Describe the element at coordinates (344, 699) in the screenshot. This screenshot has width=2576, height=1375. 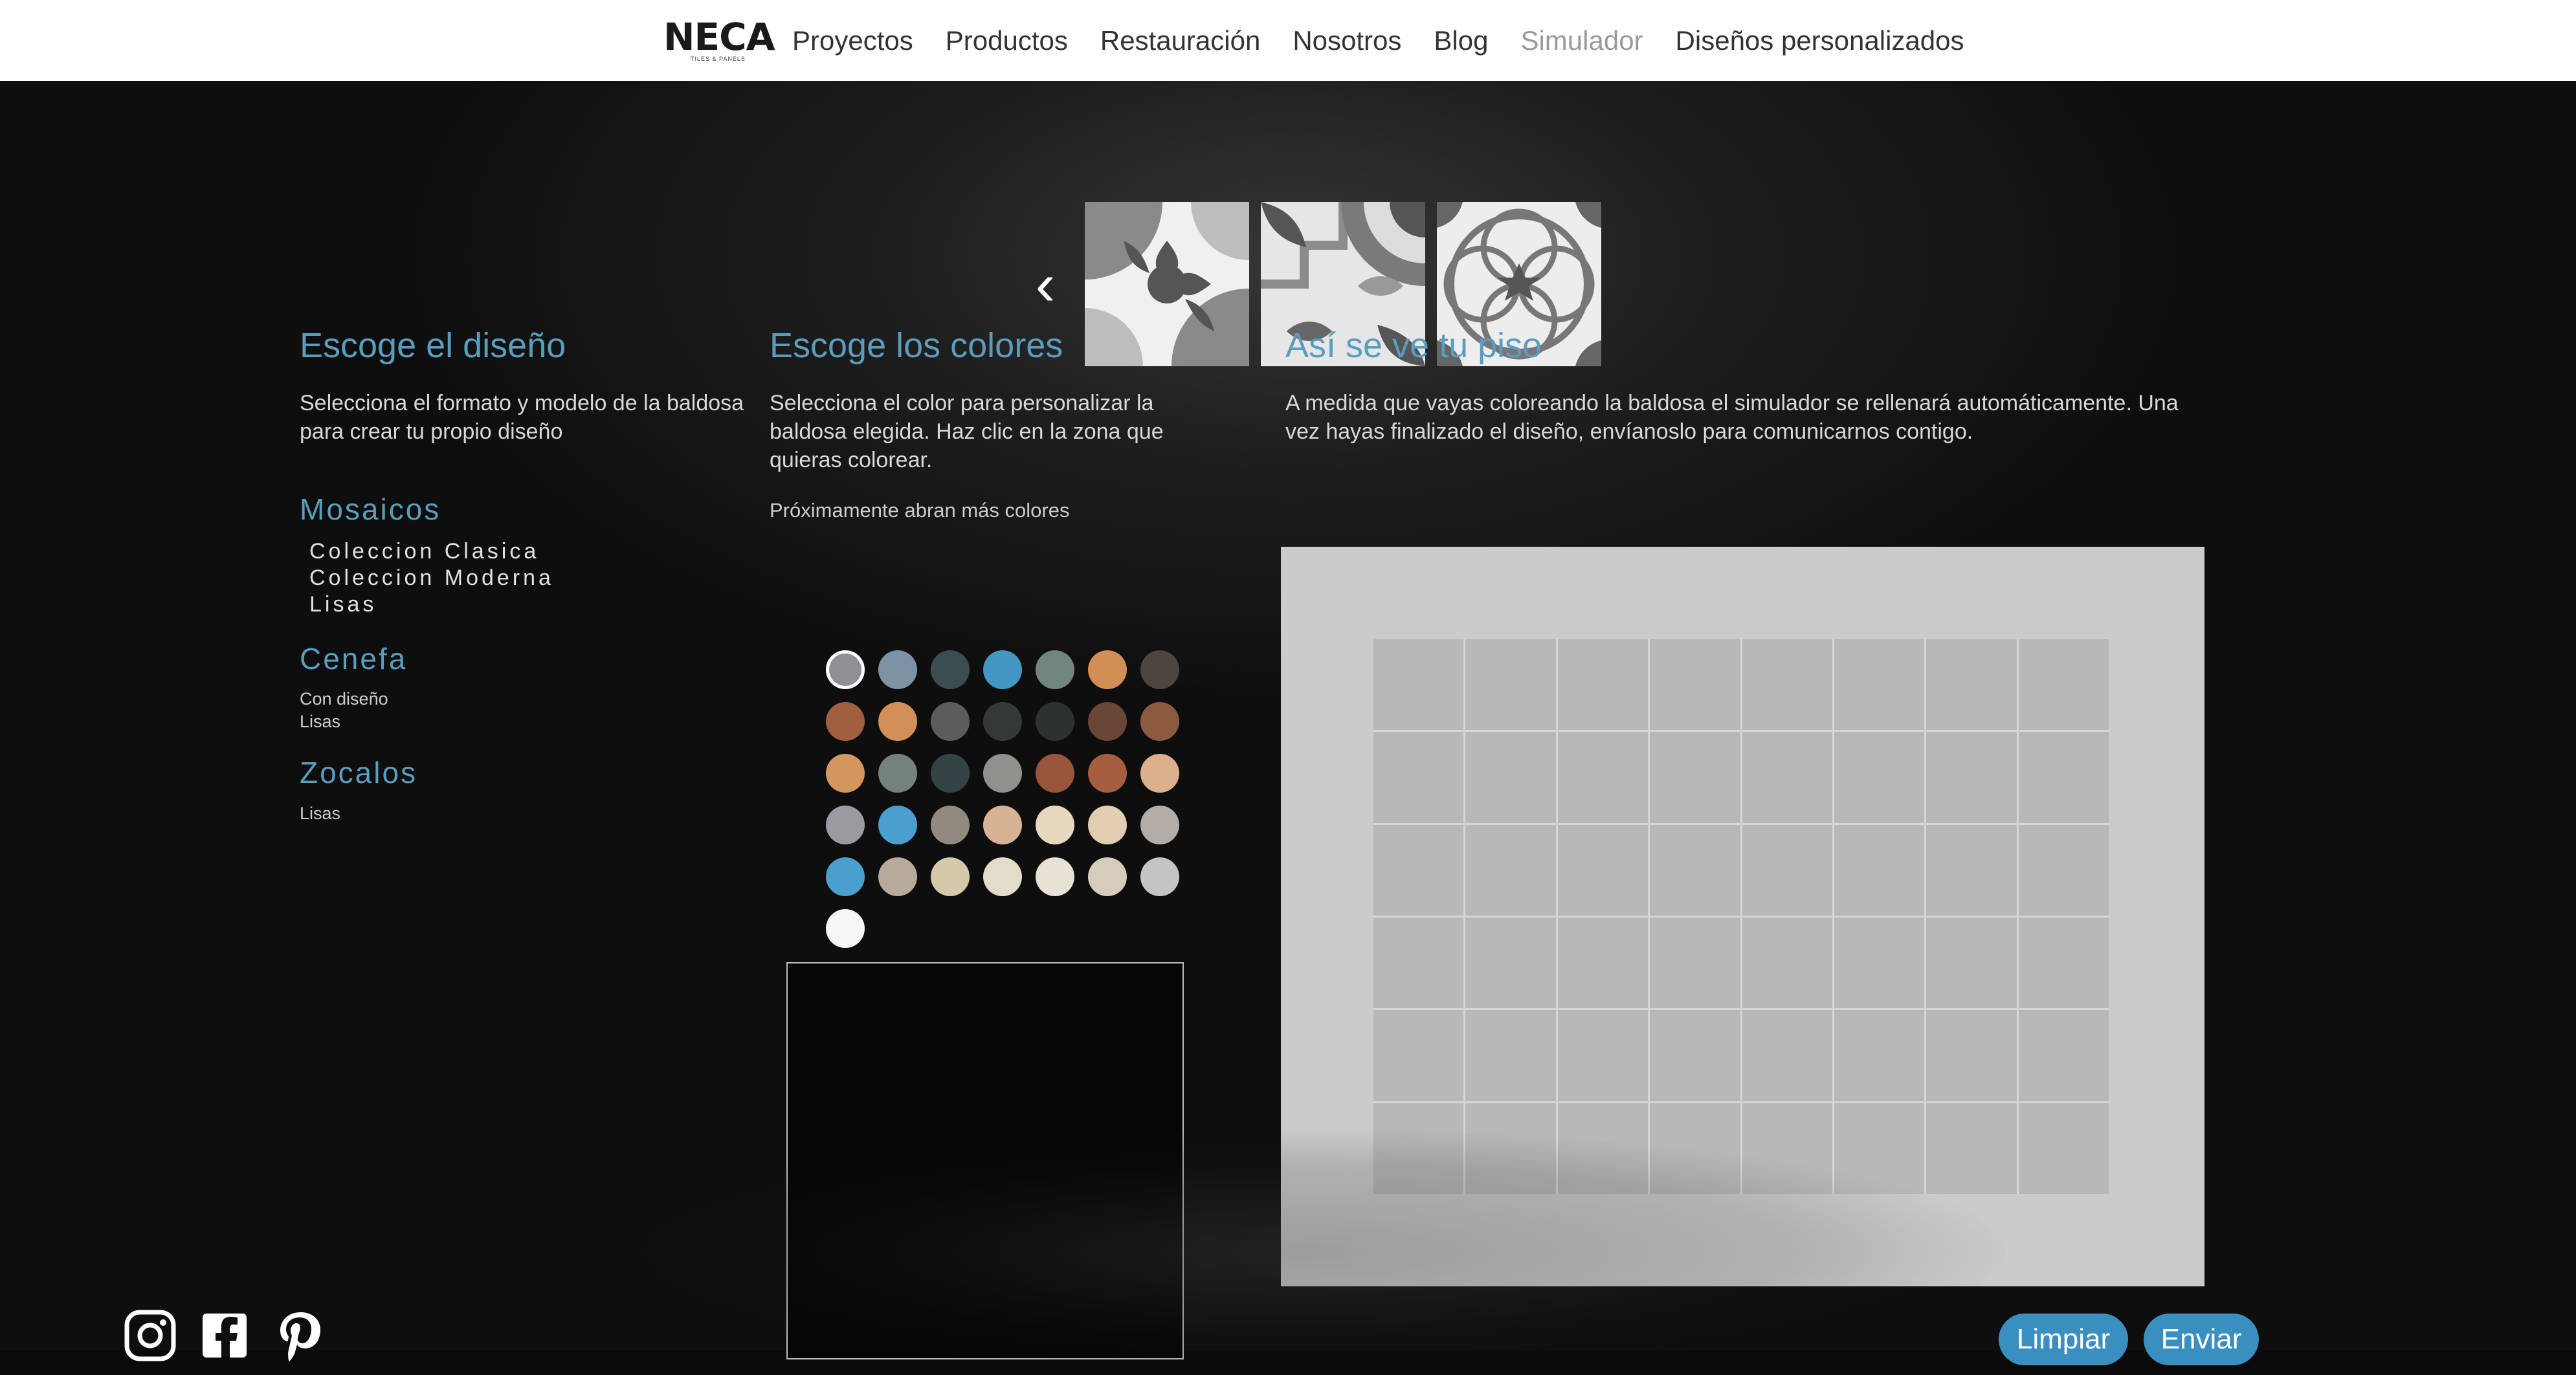
I see `cenefa-item-con-diseno: Con diseño` at that location.